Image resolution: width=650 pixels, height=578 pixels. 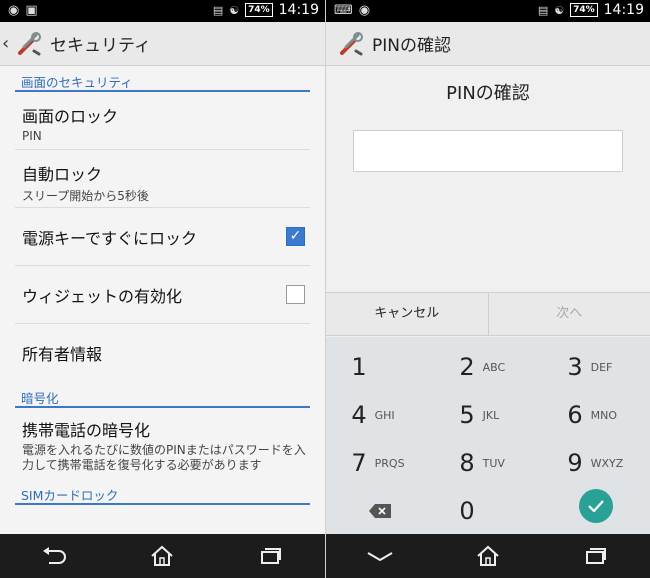 I want to click on key-letters: MNO, so click(x=604, y=415).